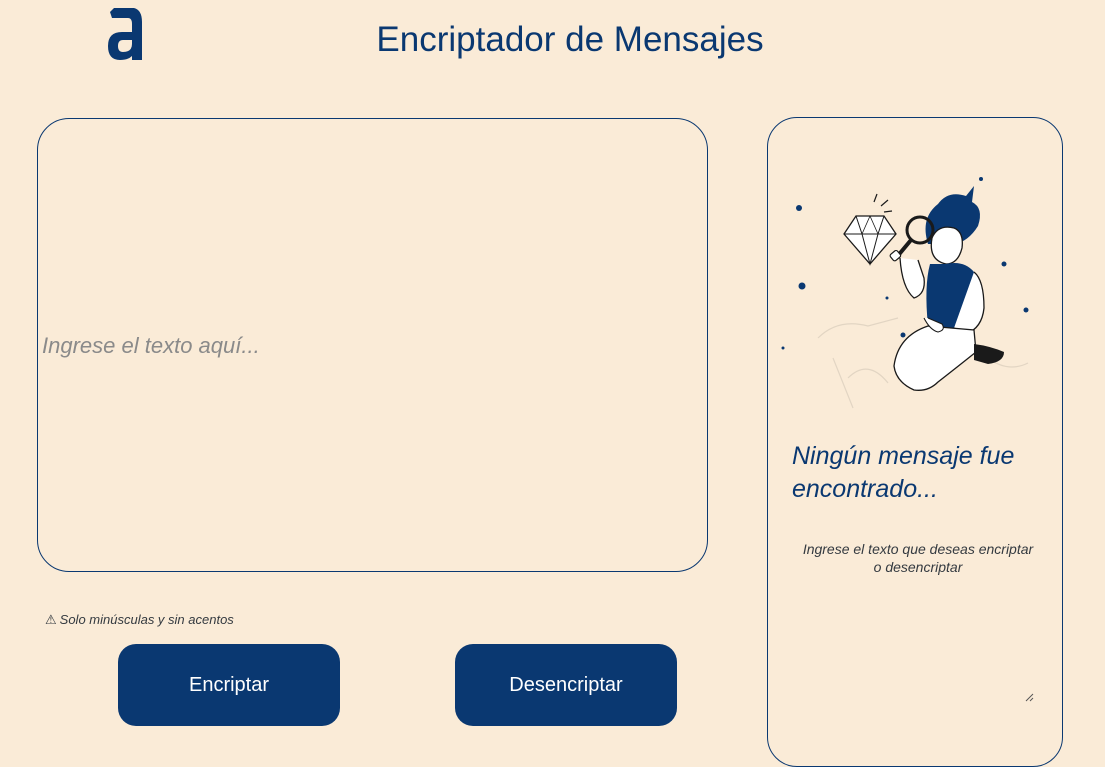 The height and width of the screenshot is (767, 1105). I want to click on person-magnifying-glass-illustration, so click(905, 293).